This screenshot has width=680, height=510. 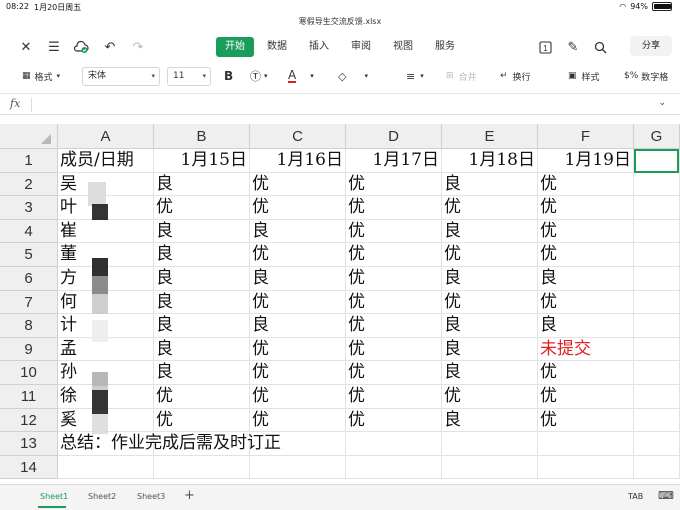 What do you see at coordinates (106, 161) in the screenshot?
I see `member-date-header: 成员/日期` at bounding box center [106, 161].